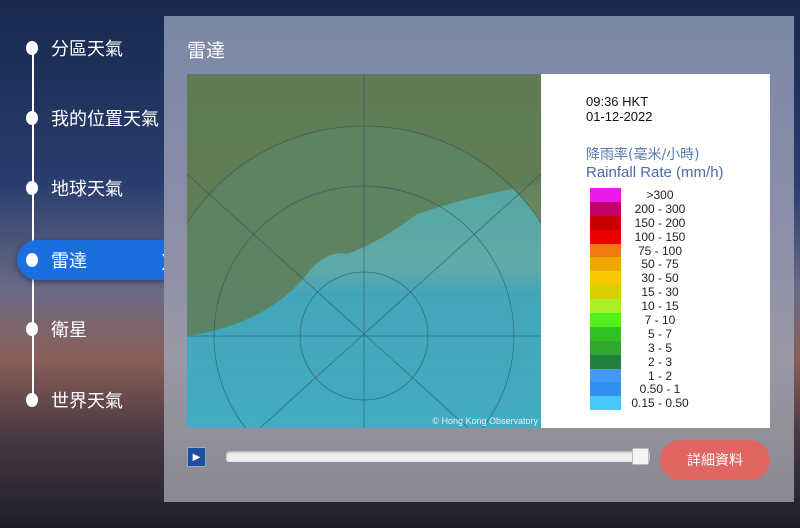  I want to click on sidebar-item-label: 分區天氣, so click(87, 49).